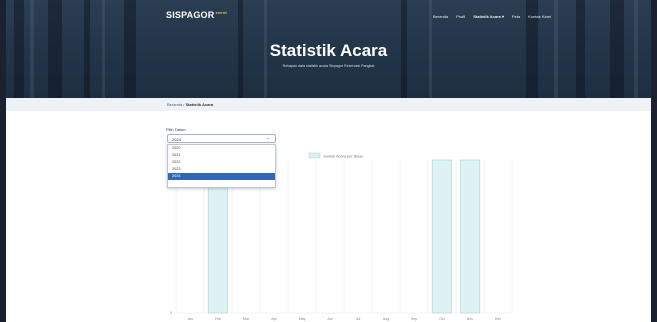 Image resolution: width=657 pixels, height=322 pixels. I want to click on year-option-2021: 2021, so click(221, 155).